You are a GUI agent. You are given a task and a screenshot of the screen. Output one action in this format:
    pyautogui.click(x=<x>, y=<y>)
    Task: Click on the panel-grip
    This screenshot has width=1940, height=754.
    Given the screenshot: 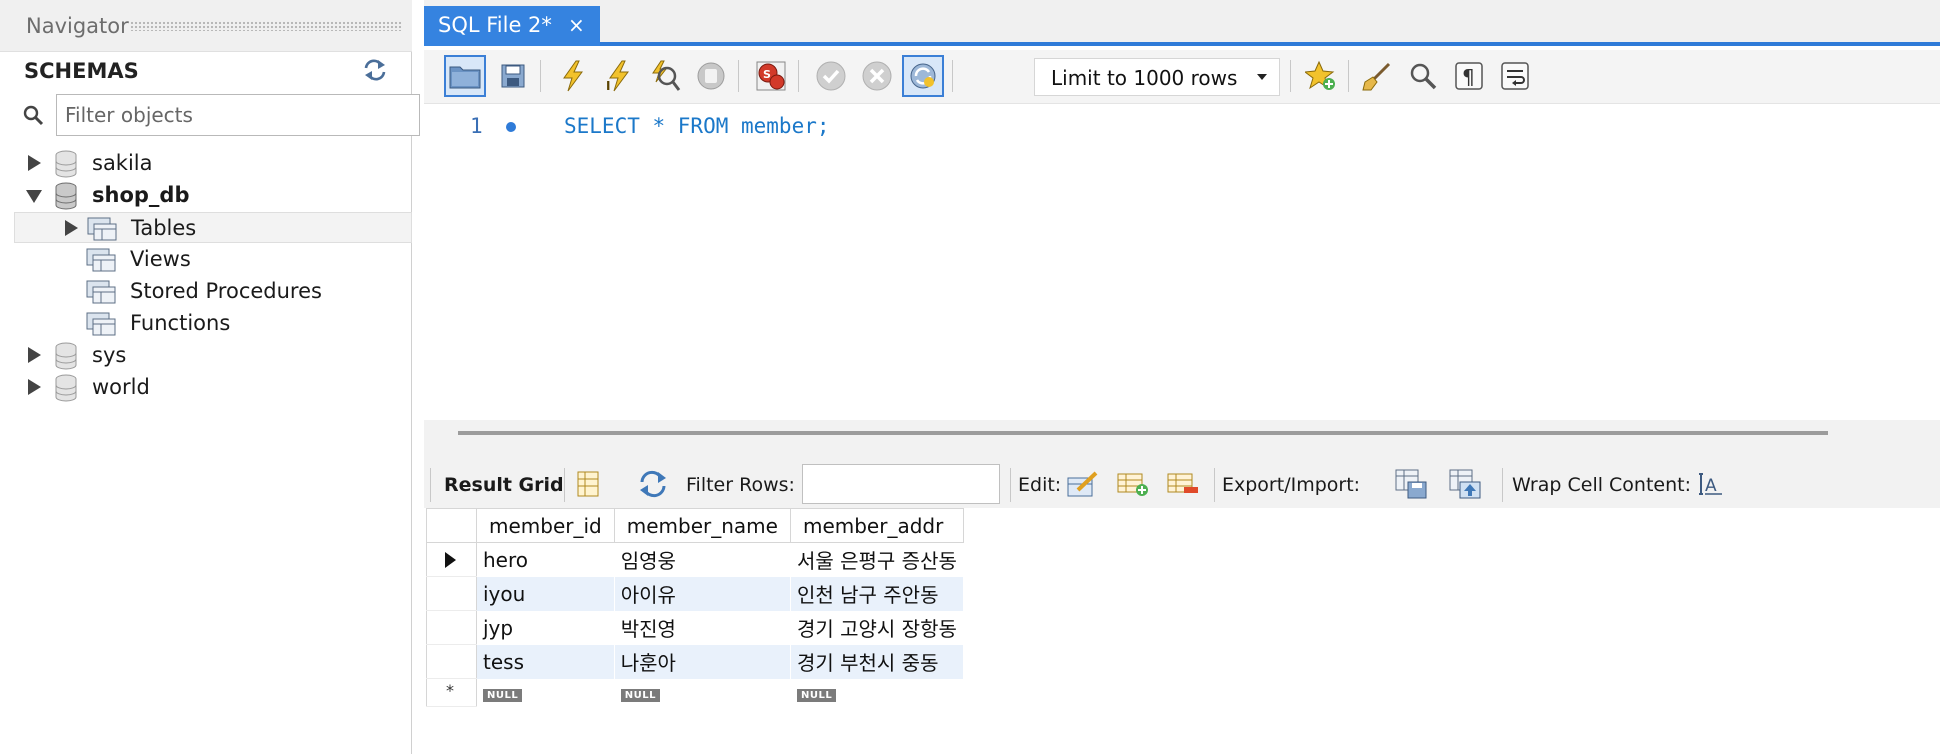 What is the action you would take?
    pyautogui.click(x=266, y=26)
    